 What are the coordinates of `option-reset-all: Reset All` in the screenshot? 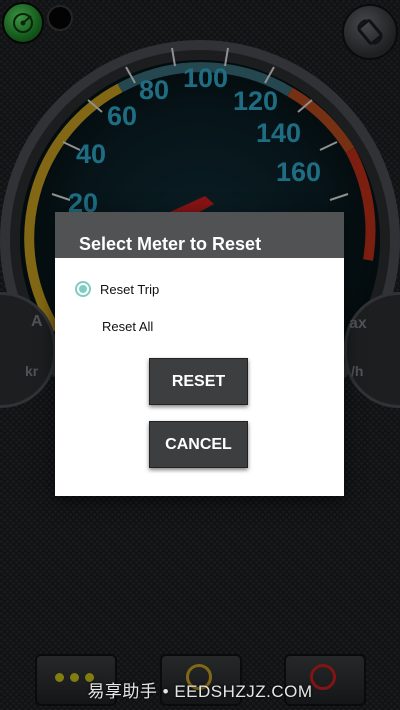 It's located at (127, 326).